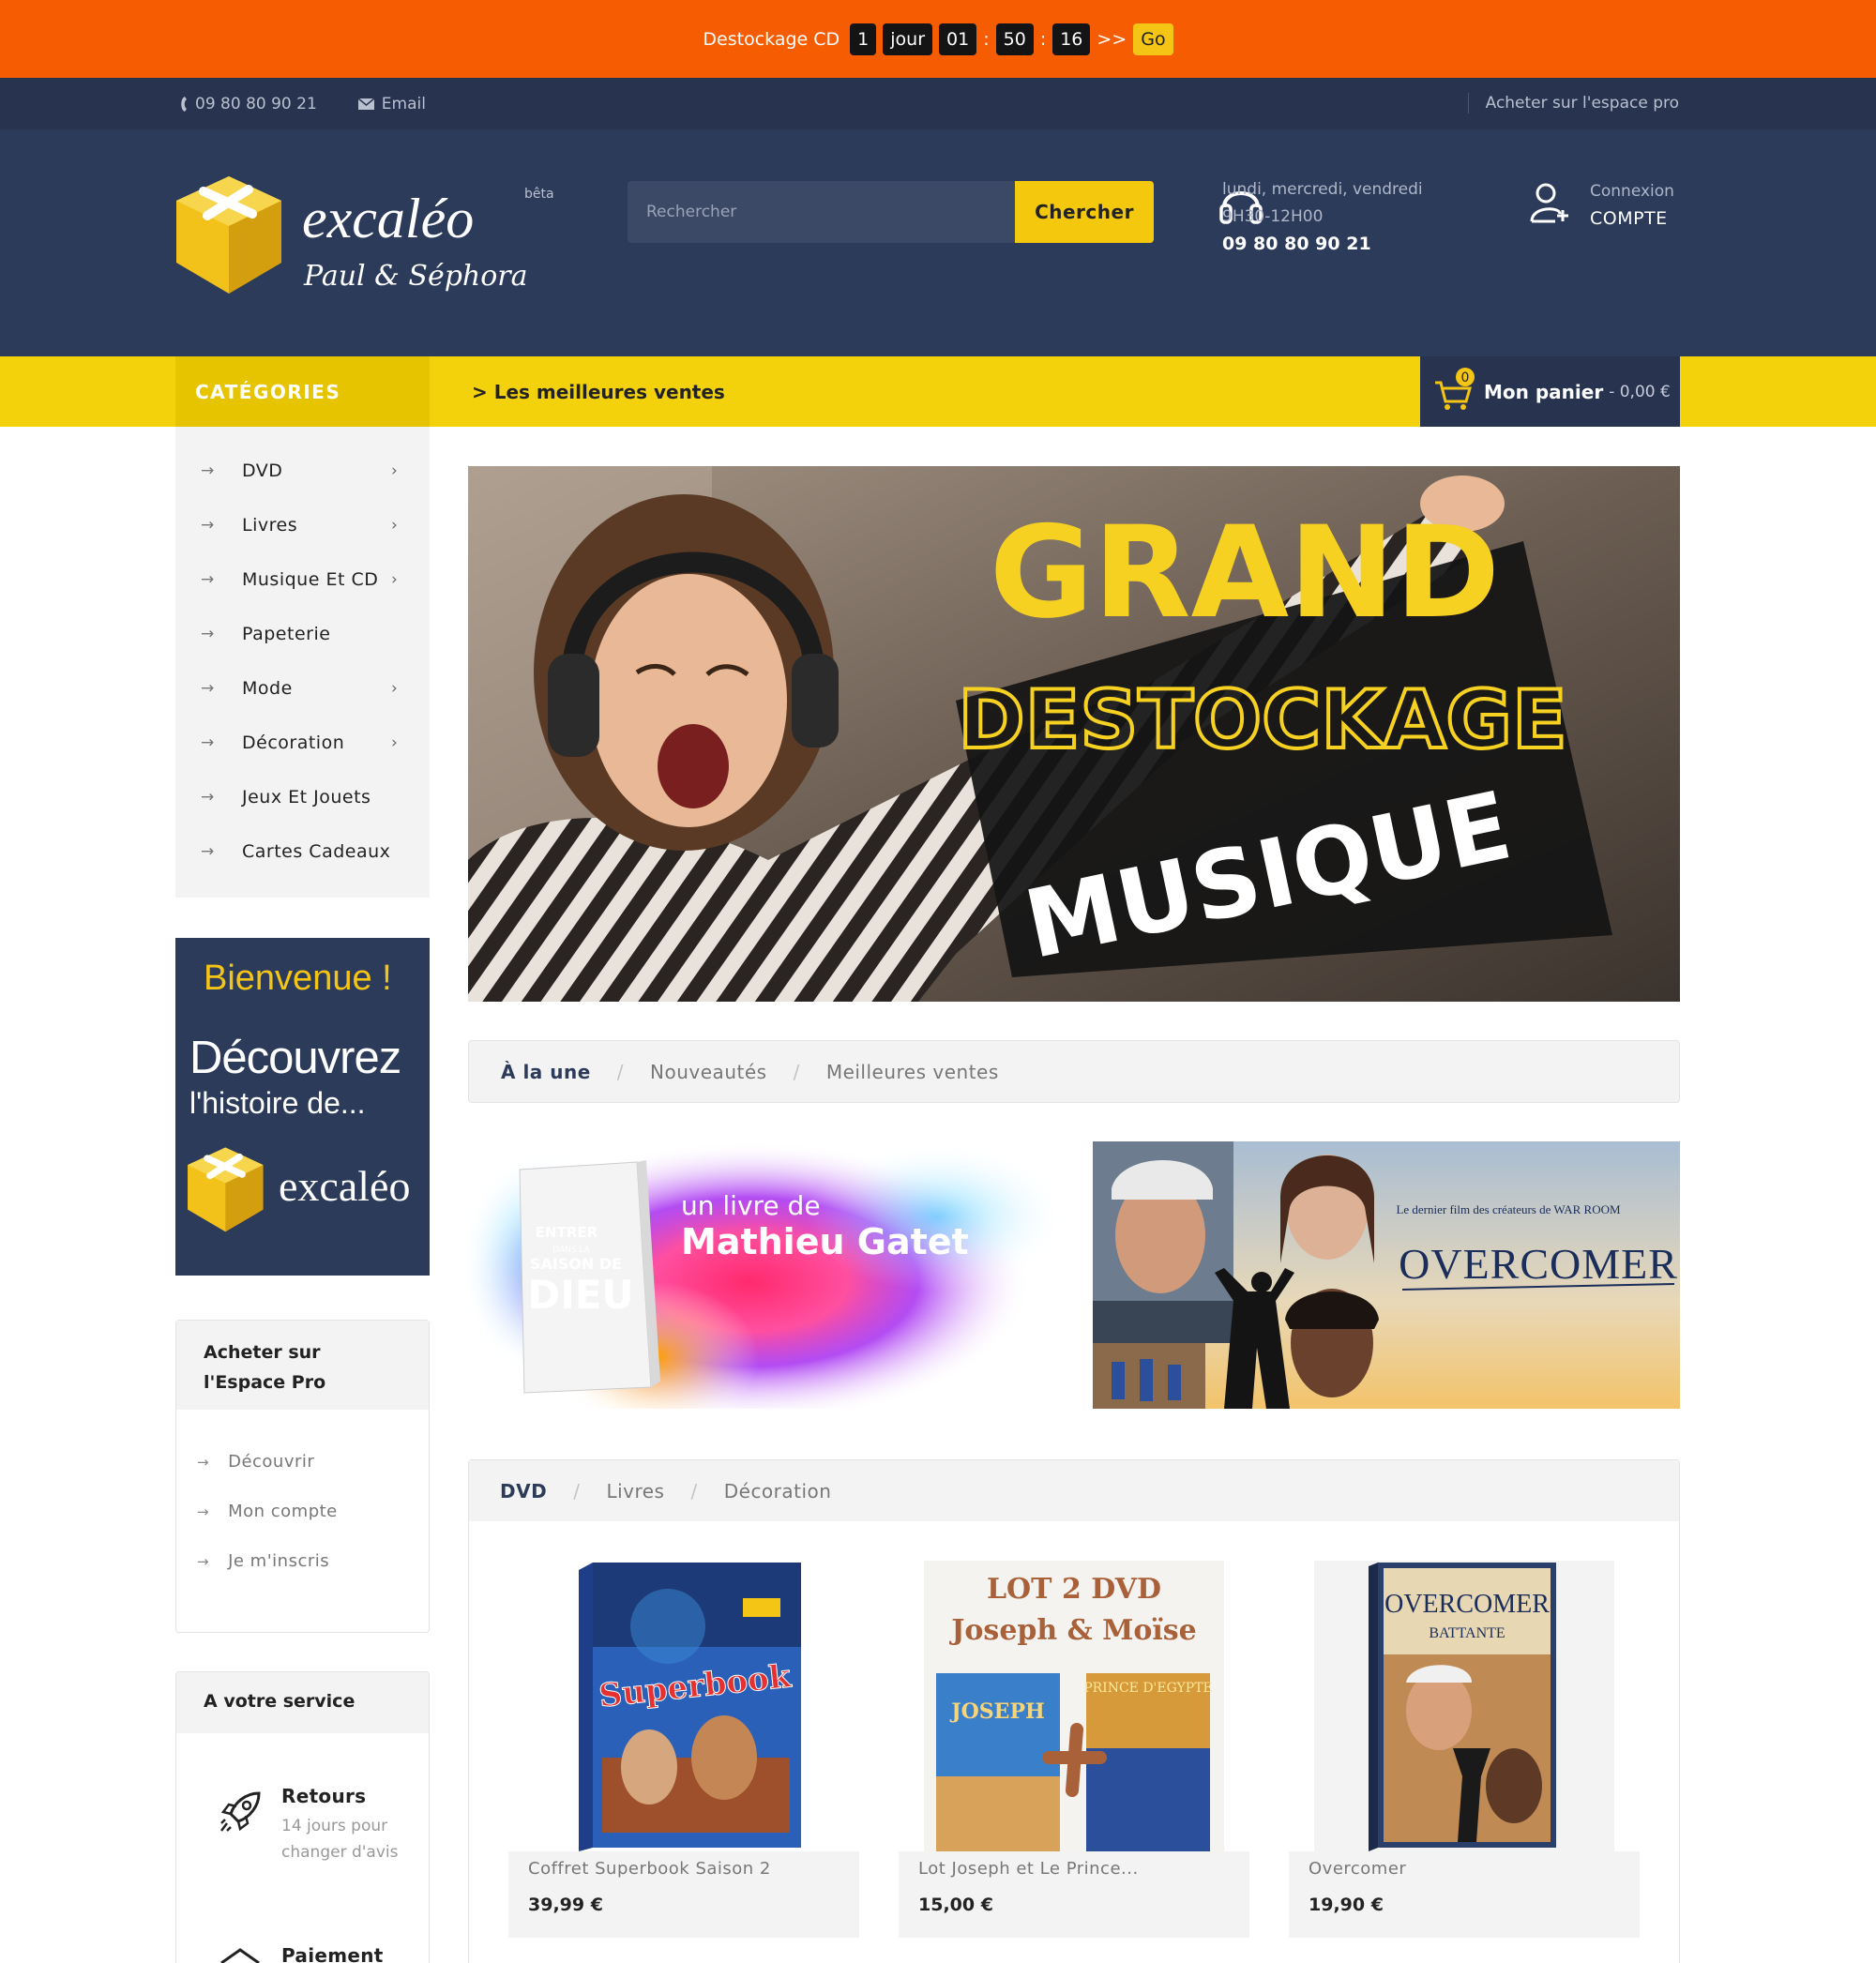 The width and height of the screenshot is (1876, 1963). What do you see at coordinates (683, 1706) in the screenshot?
I see `product-image: Superbook` at bounding box center [683, 1706].